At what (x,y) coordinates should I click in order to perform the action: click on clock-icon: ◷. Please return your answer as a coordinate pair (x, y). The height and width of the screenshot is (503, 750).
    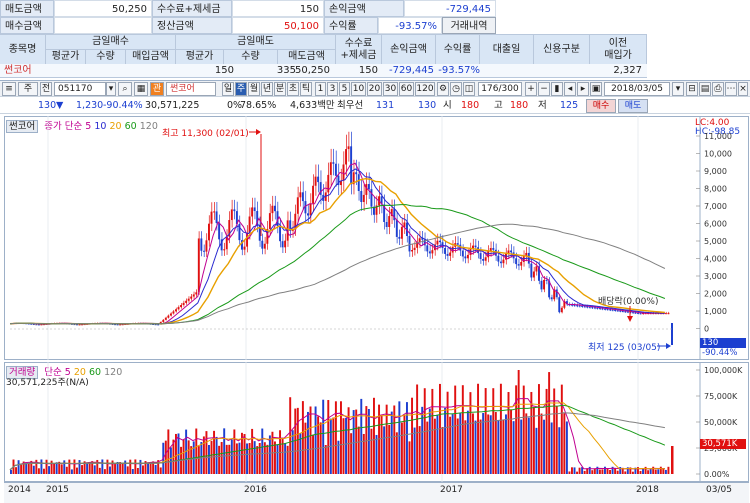
    Looking at the image, I should click on (456, 89).